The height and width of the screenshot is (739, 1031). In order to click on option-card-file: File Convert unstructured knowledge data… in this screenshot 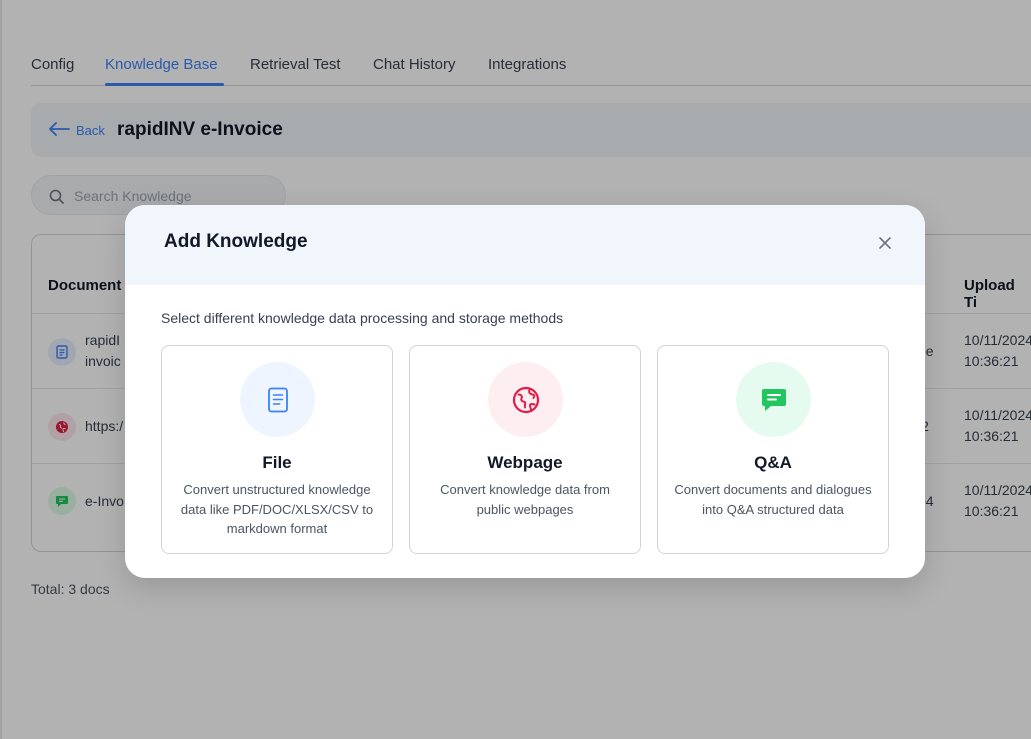, I will do `click(277, 449)`.